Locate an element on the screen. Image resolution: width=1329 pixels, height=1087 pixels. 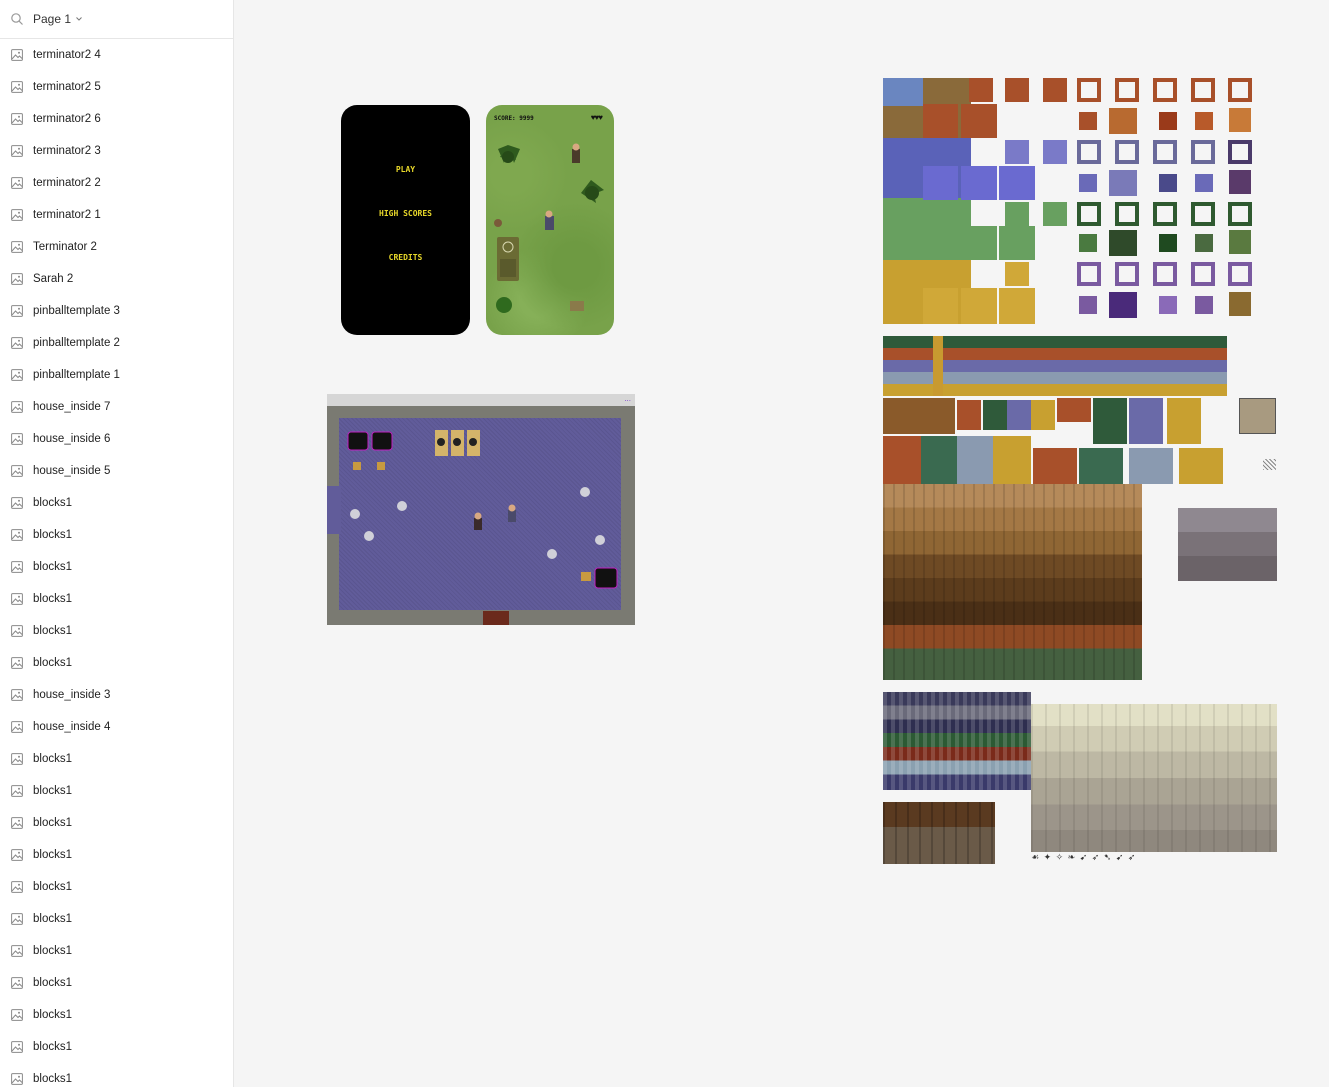
tileset-earth is located at coordinates (939, 833).